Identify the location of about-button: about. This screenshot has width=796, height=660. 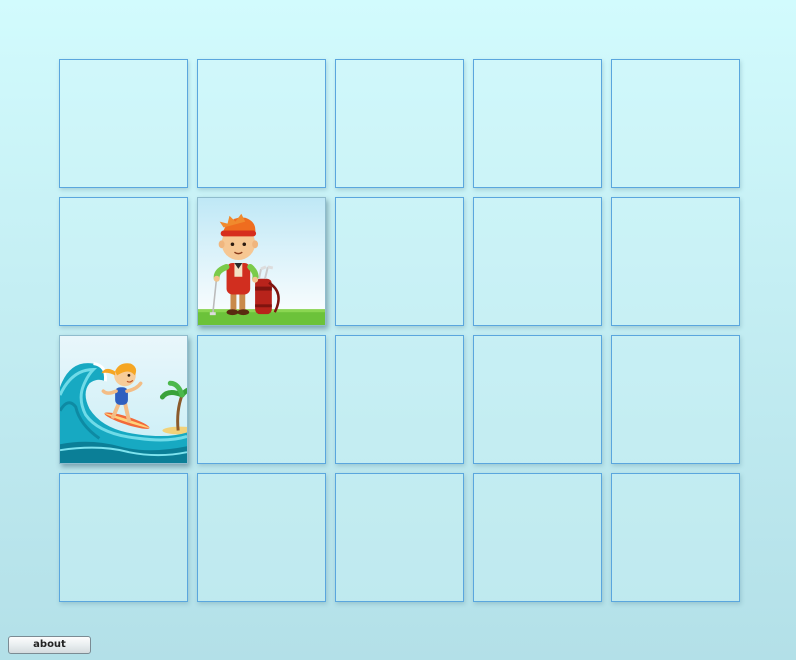
(49, 645).